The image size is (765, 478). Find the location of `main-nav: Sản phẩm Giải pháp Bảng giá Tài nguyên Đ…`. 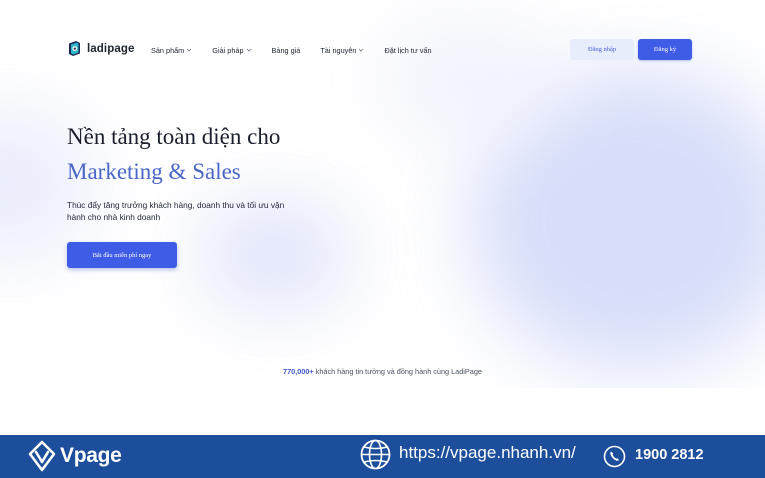

main-nav: Sản phẩm Giải pháp Bảng giá Tài nguyên Đ… is located at coordinates (301, 50).